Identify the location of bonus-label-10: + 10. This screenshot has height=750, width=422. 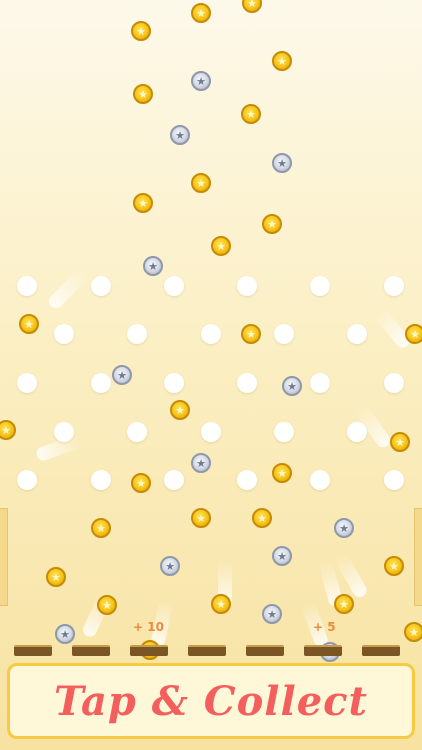
(148, 627).